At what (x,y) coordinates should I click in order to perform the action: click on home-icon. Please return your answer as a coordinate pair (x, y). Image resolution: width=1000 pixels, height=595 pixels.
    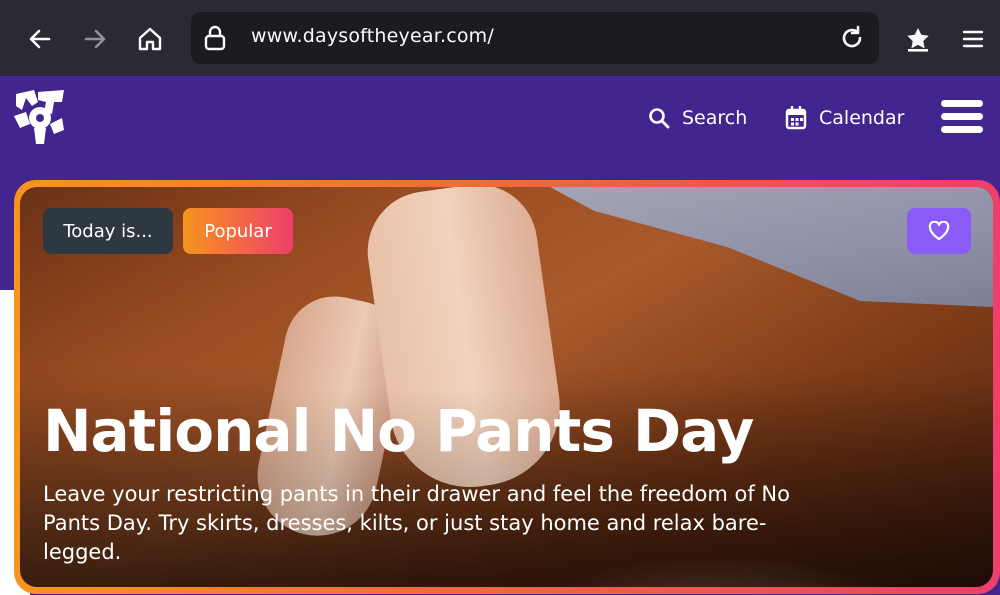
    Looking at the image, I should click on (150, 39).